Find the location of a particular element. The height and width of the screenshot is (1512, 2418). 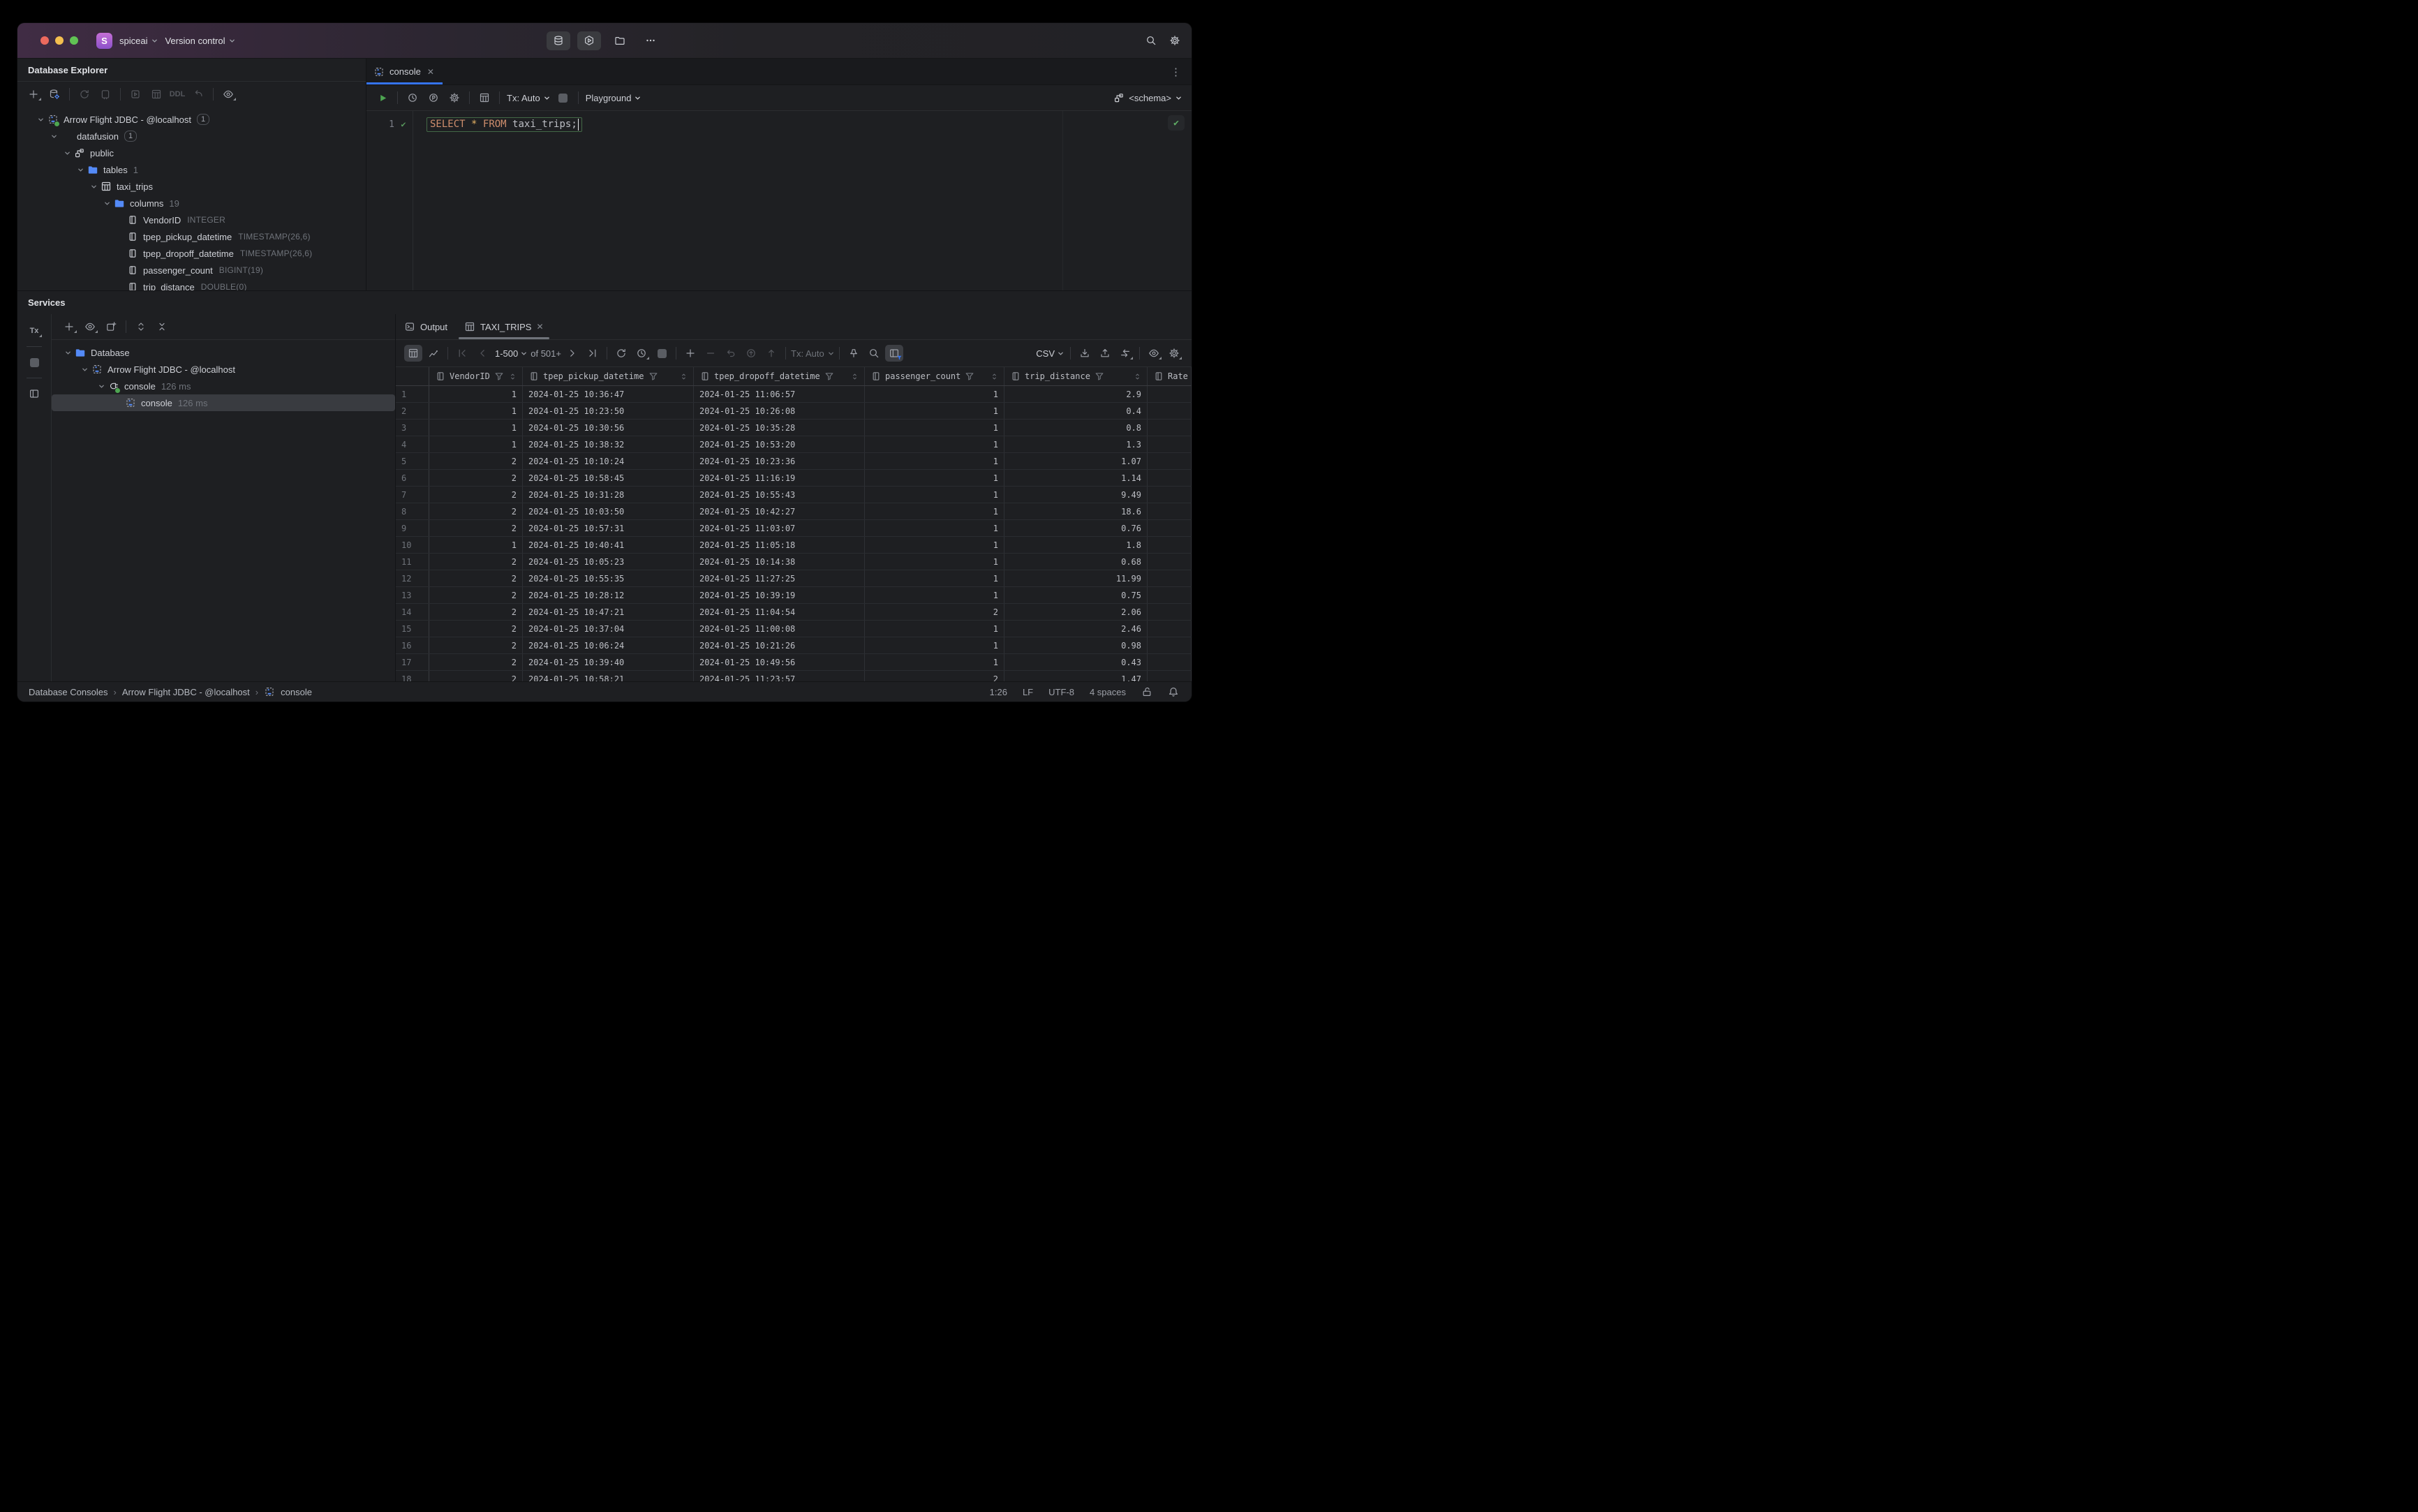

tree-item-datafusion: datafusion 1 is located at coordinates (191, 136).